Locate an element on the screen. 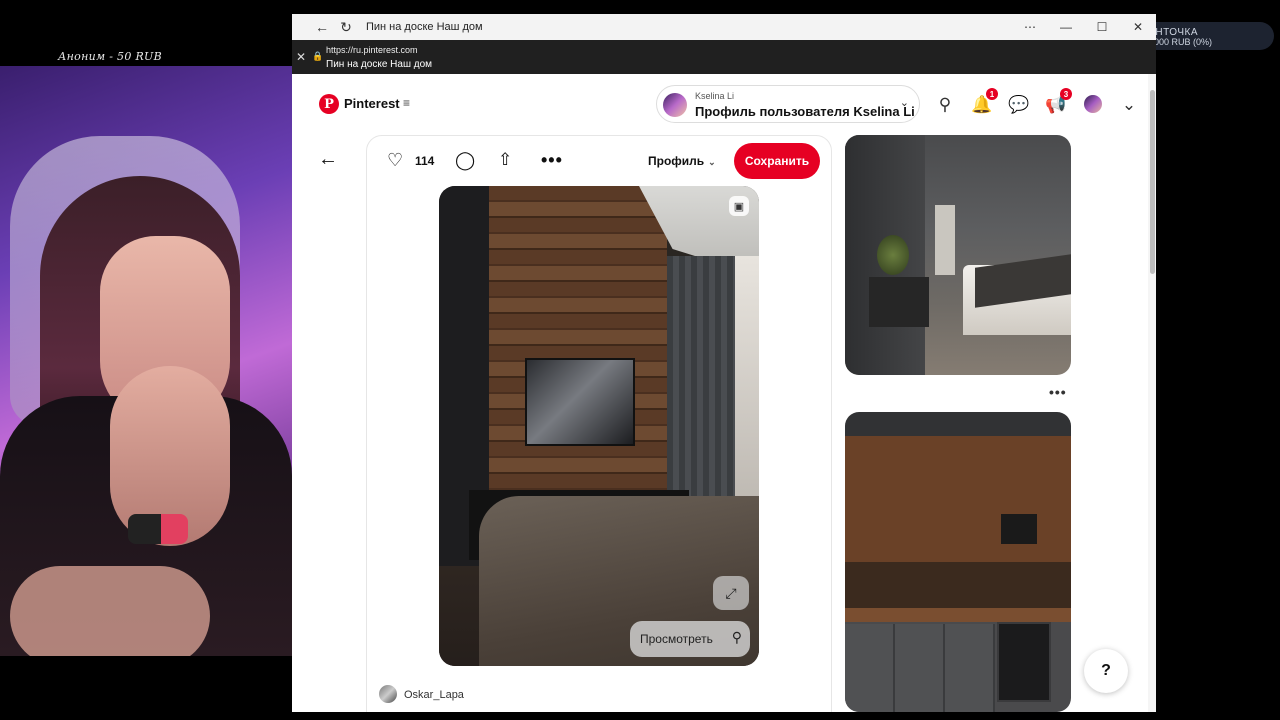 This screenshot has width=1280, height=720. browser-titlebar: ← ↻ Пин на доске Наш дом ⋯ — ☐ ✕ is located at coordinates (724, 27).